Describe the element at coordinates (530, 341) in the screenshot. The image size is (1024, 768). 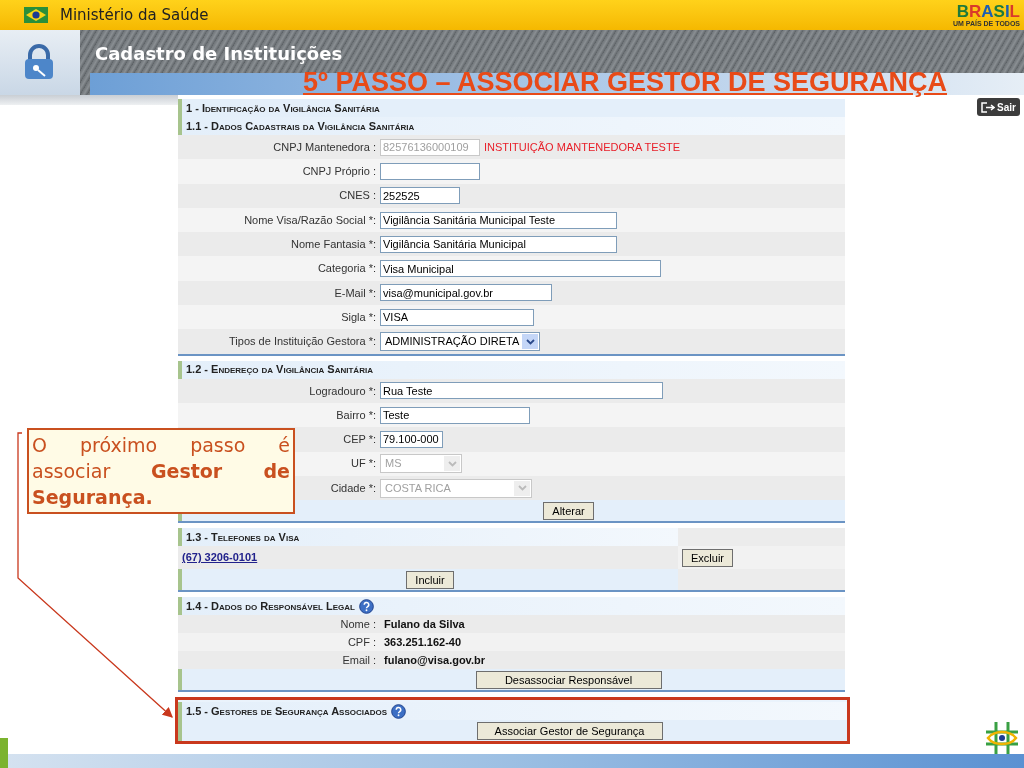
I see `dropdown-icon` at that location.